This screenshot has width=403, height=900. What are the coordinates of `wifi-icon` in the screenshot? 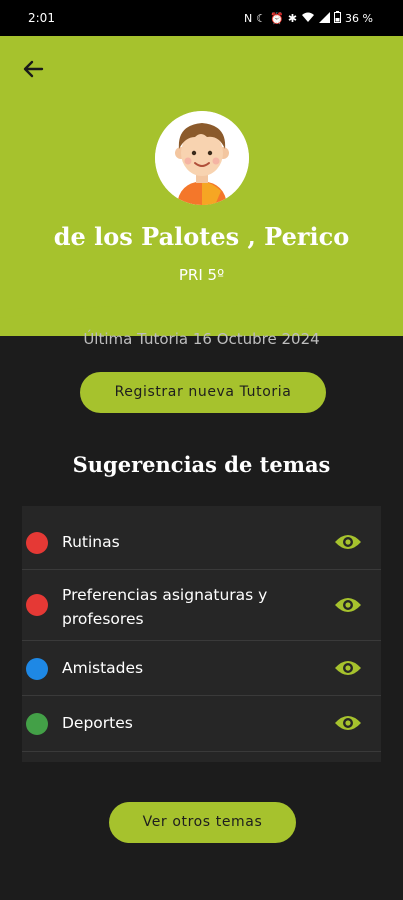 It's located at (308, 19).